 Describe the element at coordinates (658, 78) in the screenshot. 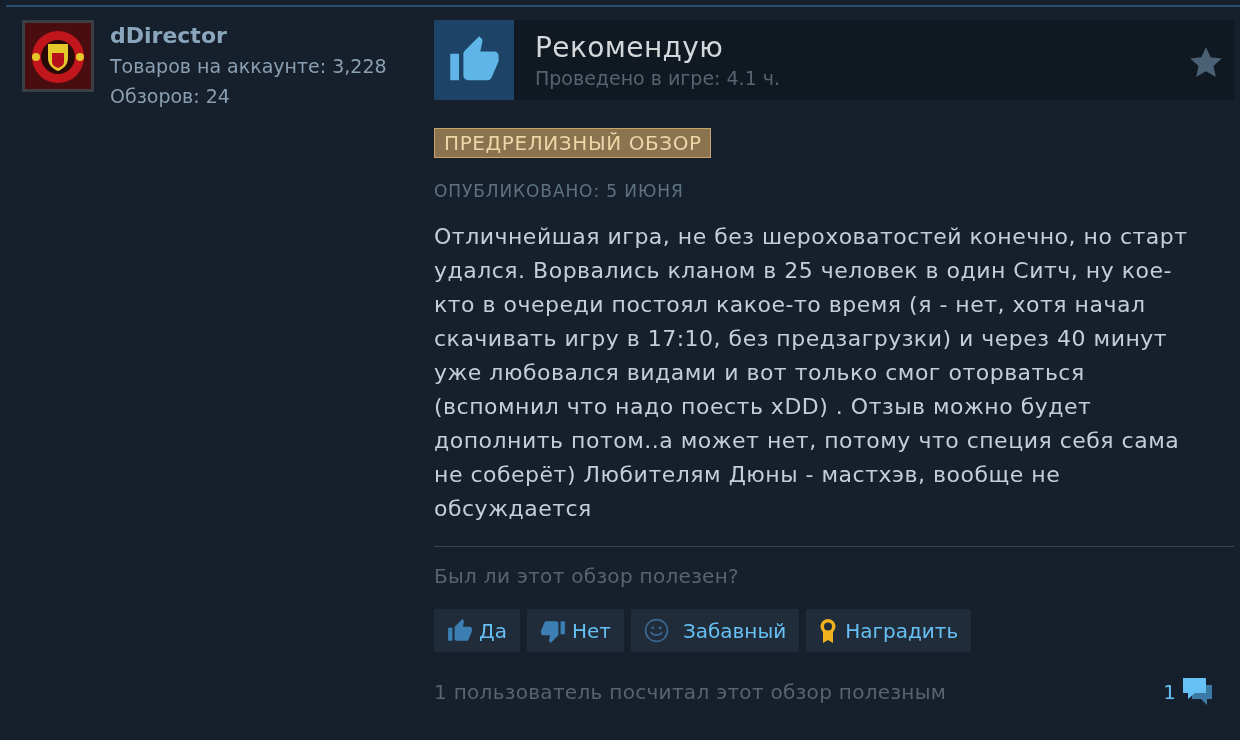

I see `playtime-text: Проведено в игре: 4.1 ч.` at that location.